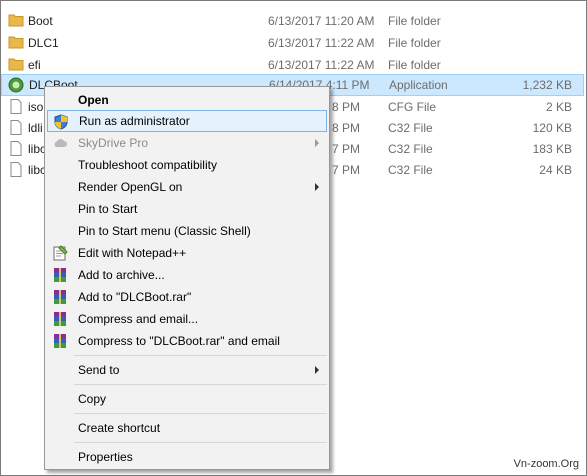 This screenshot has height=476, width=587. What do you see at coordinates (546, 464) in the screenshot?
I see `watermark: Vn-zoom.Org` at bounding box center [546, 464].